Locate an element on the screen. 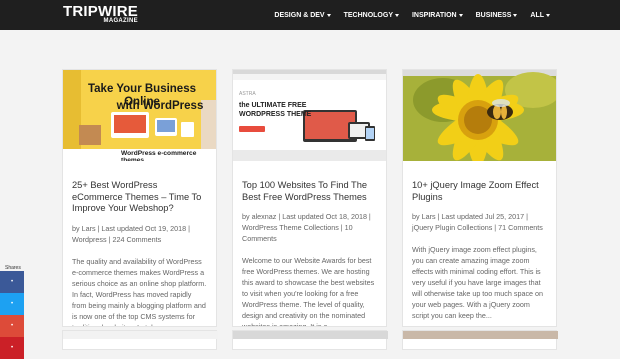  bee-on-flower-image is located at coordinates (479, 115).